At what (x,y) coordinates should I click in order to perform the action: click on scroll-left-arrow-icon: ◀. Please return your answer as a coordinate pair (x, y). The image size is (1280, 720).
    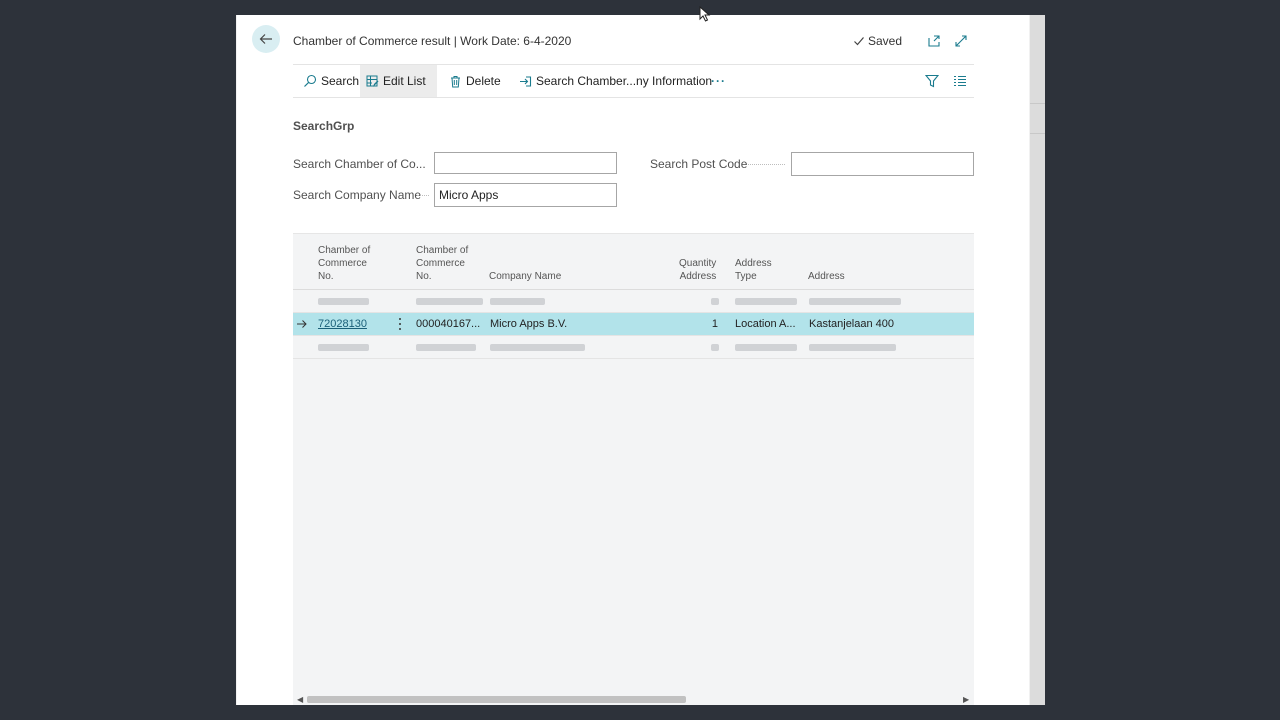
    Looking at the image, I should click on (300, 699).